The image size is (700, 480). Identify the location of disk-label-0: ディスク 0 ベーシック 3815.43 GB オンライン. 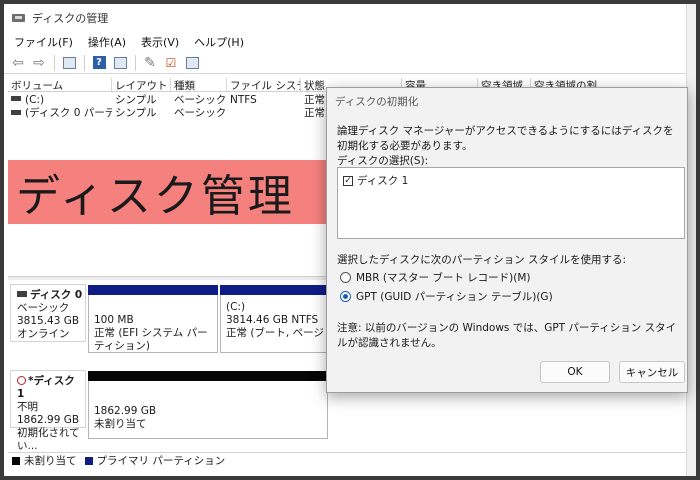
(48, 313).